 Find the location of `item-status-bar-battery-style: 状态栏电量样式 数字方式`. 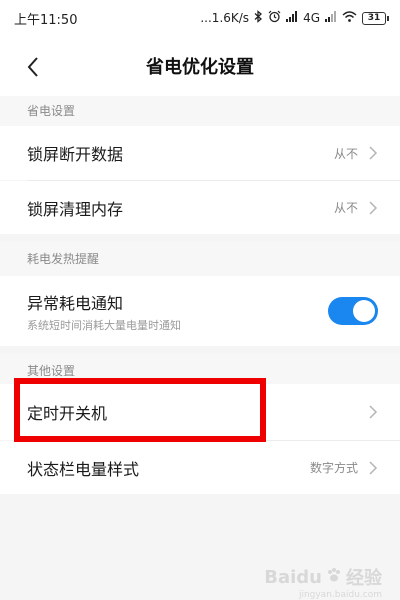

item-status-bar-battery-style: 状态栏电量样式 数字方式 is located at coordinates (200, 467).